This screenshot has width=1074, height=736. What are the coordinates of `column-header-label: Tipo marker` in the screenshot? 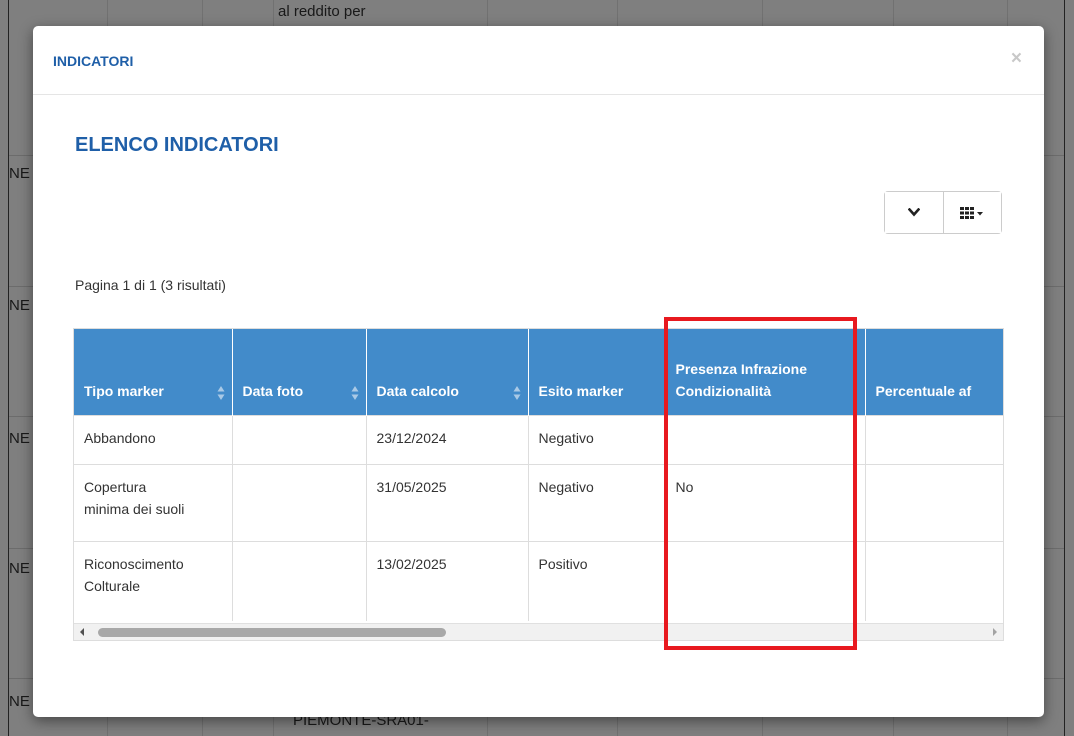 It's located at (124, 390).